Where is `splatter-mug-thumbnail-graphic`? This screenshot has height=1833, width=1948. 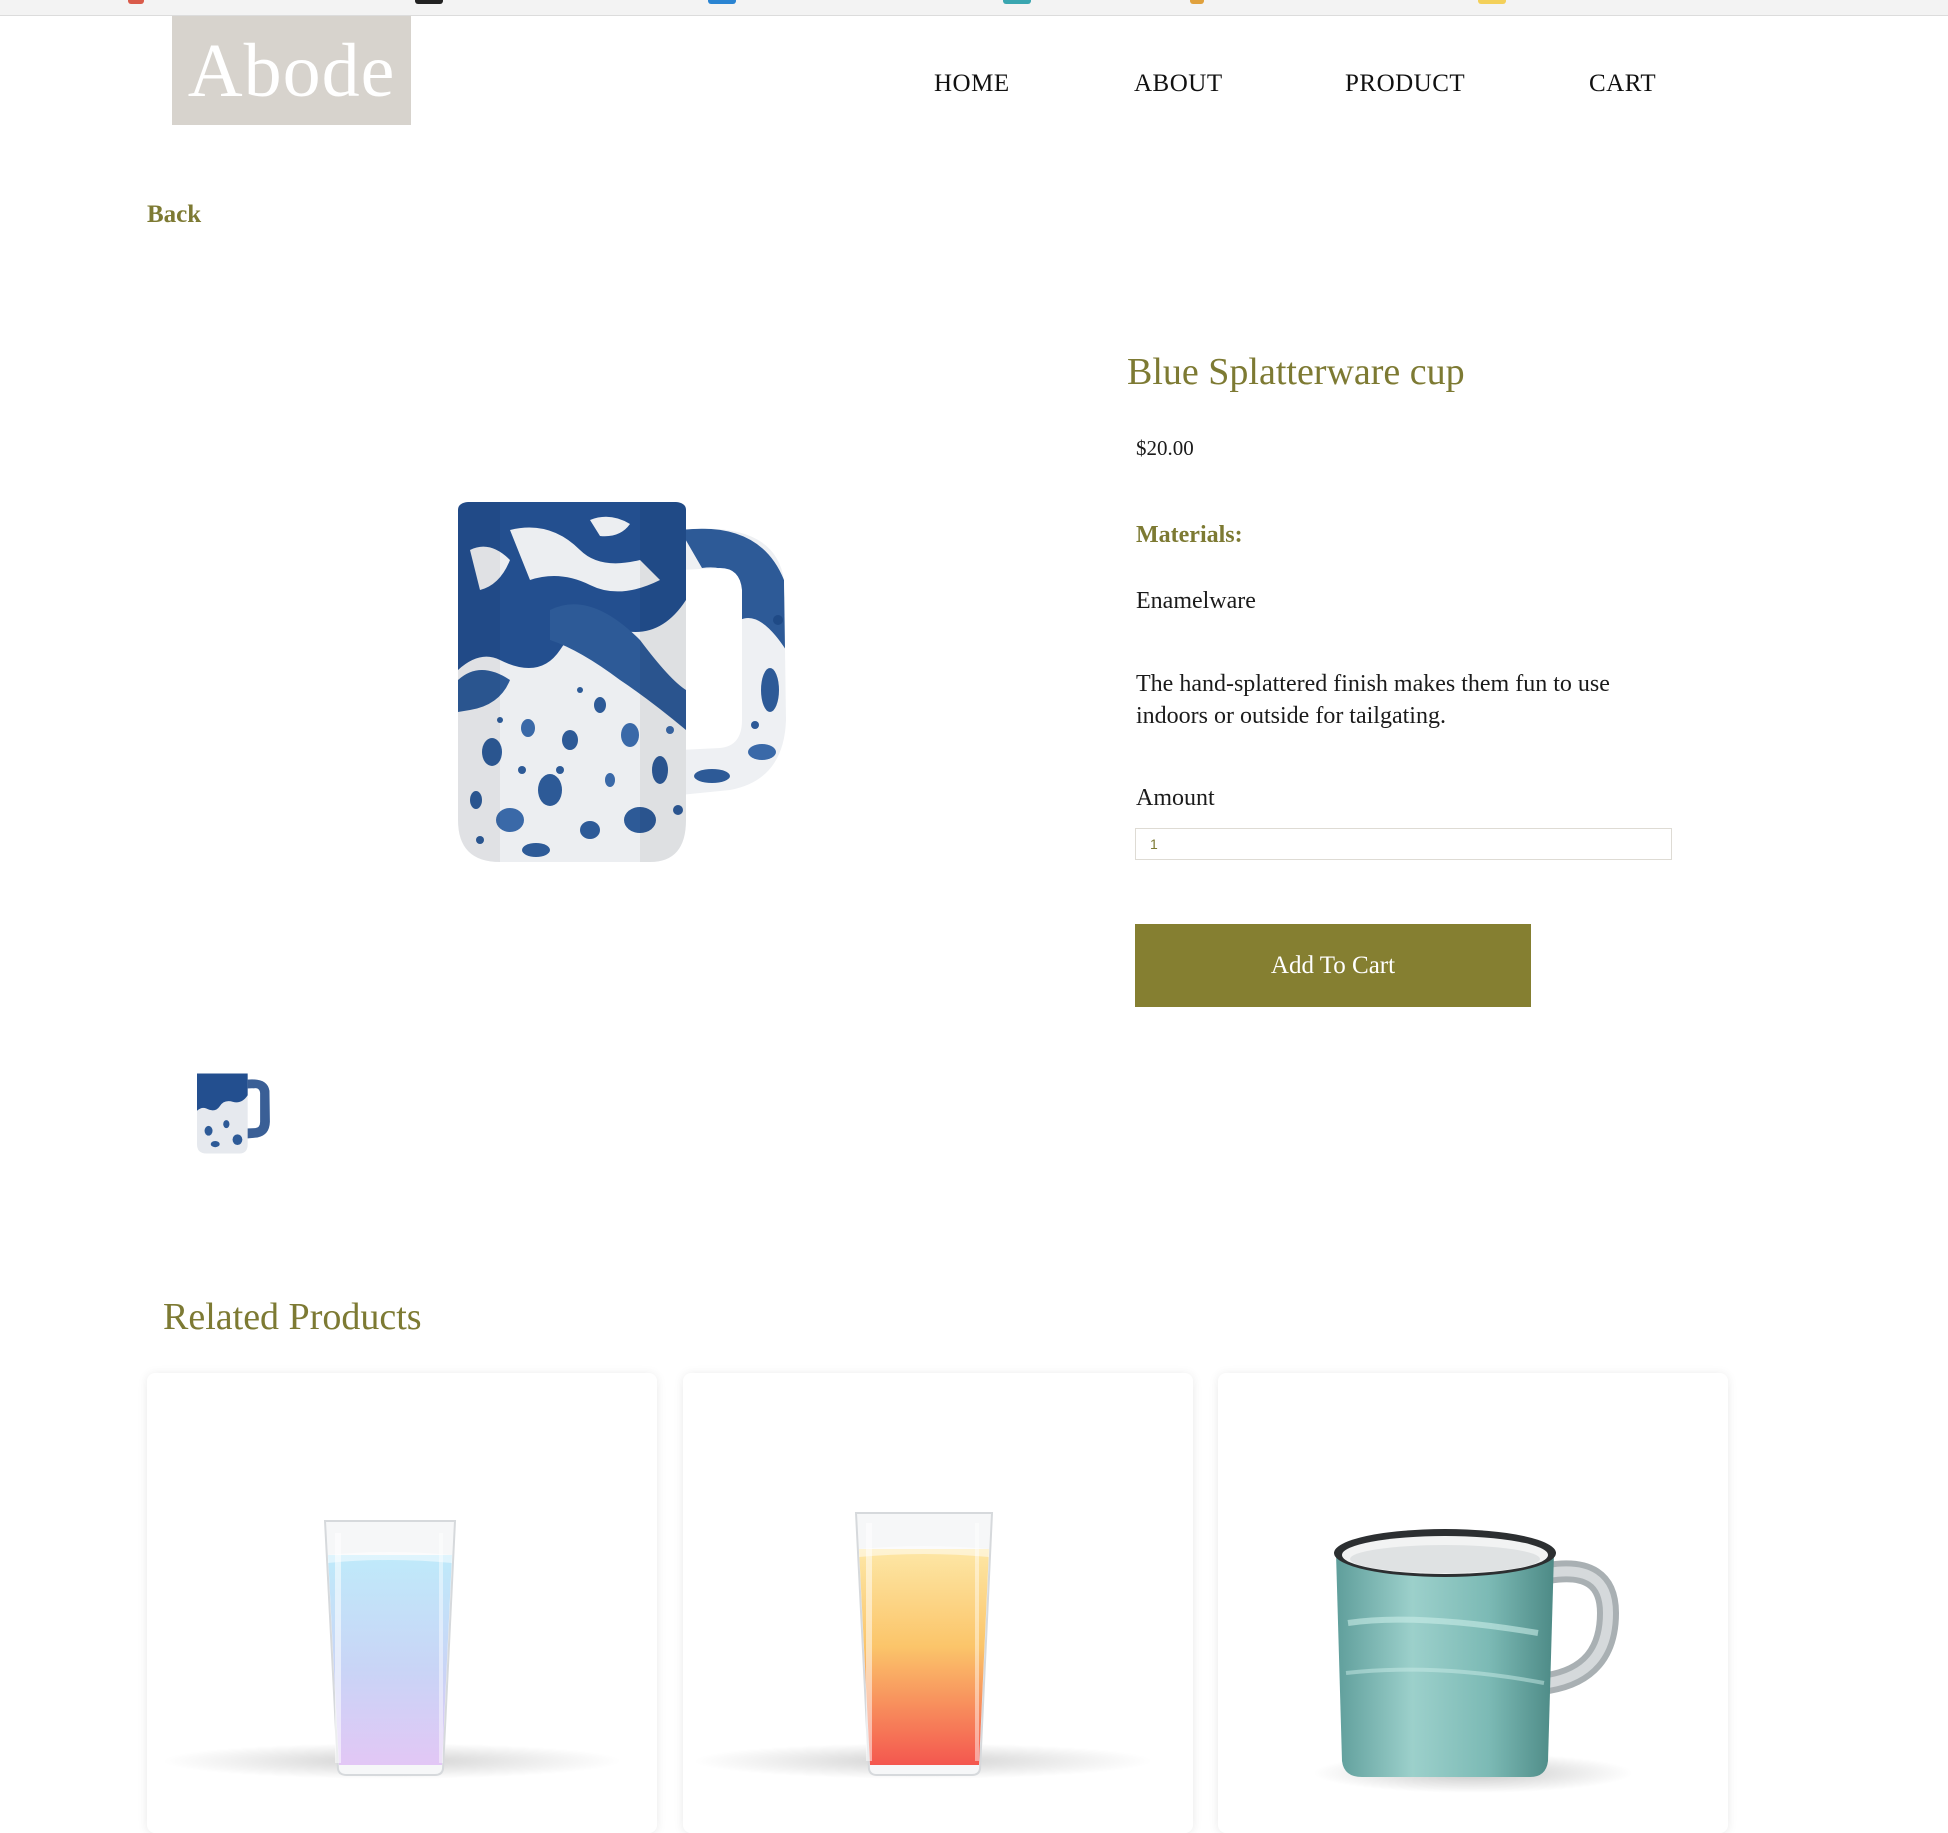
splatter-mug-thumbnail-graphic is located at coordinates (233, 1113).